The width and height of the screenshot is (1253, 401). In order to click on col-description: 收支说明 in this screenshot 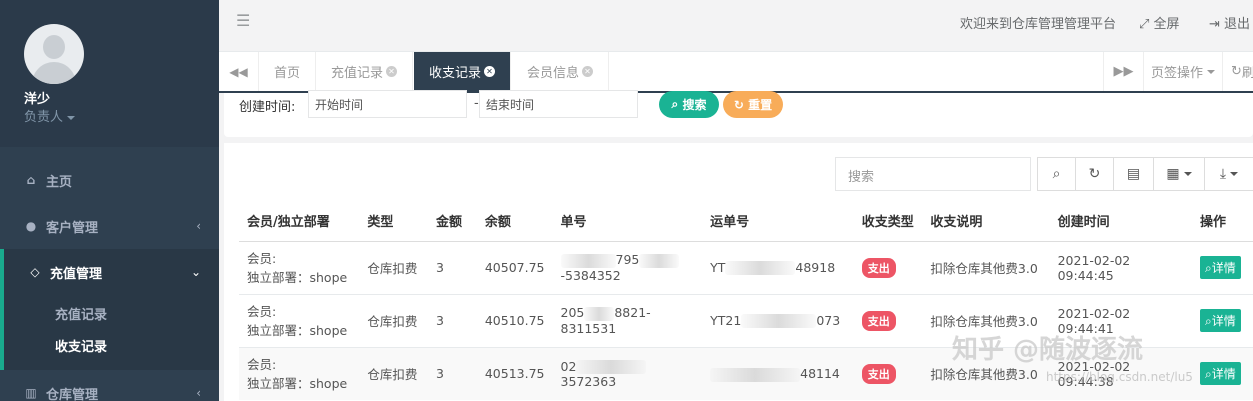, I will do `click(986, 221)`.